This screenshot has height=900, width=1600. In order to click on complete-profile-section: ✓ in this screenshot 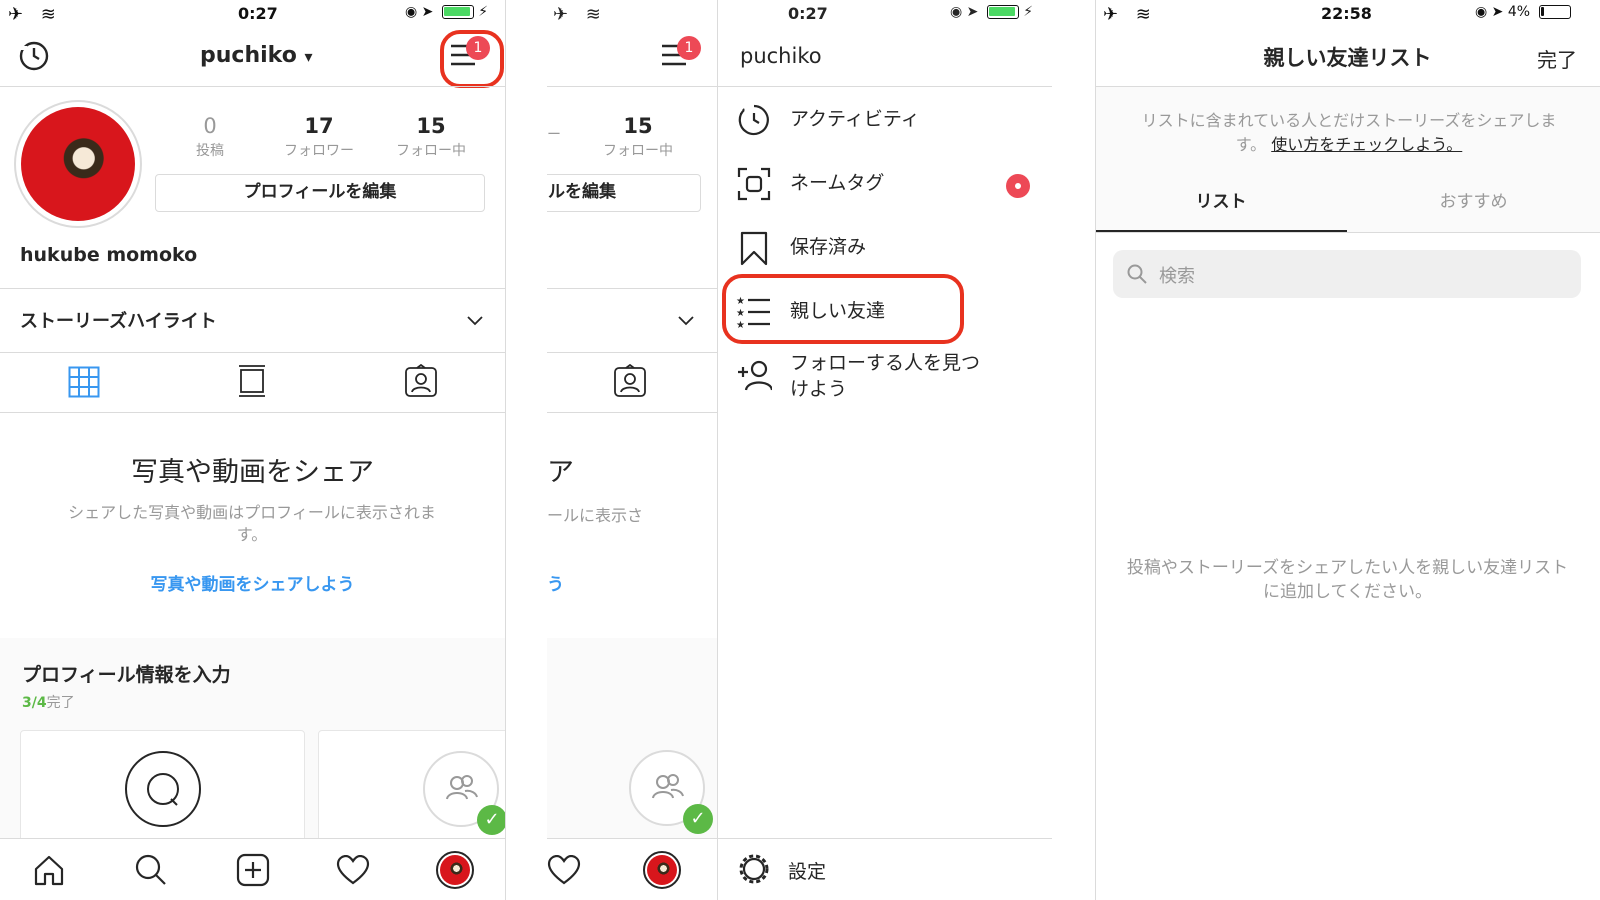, I will do `click(632, 738)`.